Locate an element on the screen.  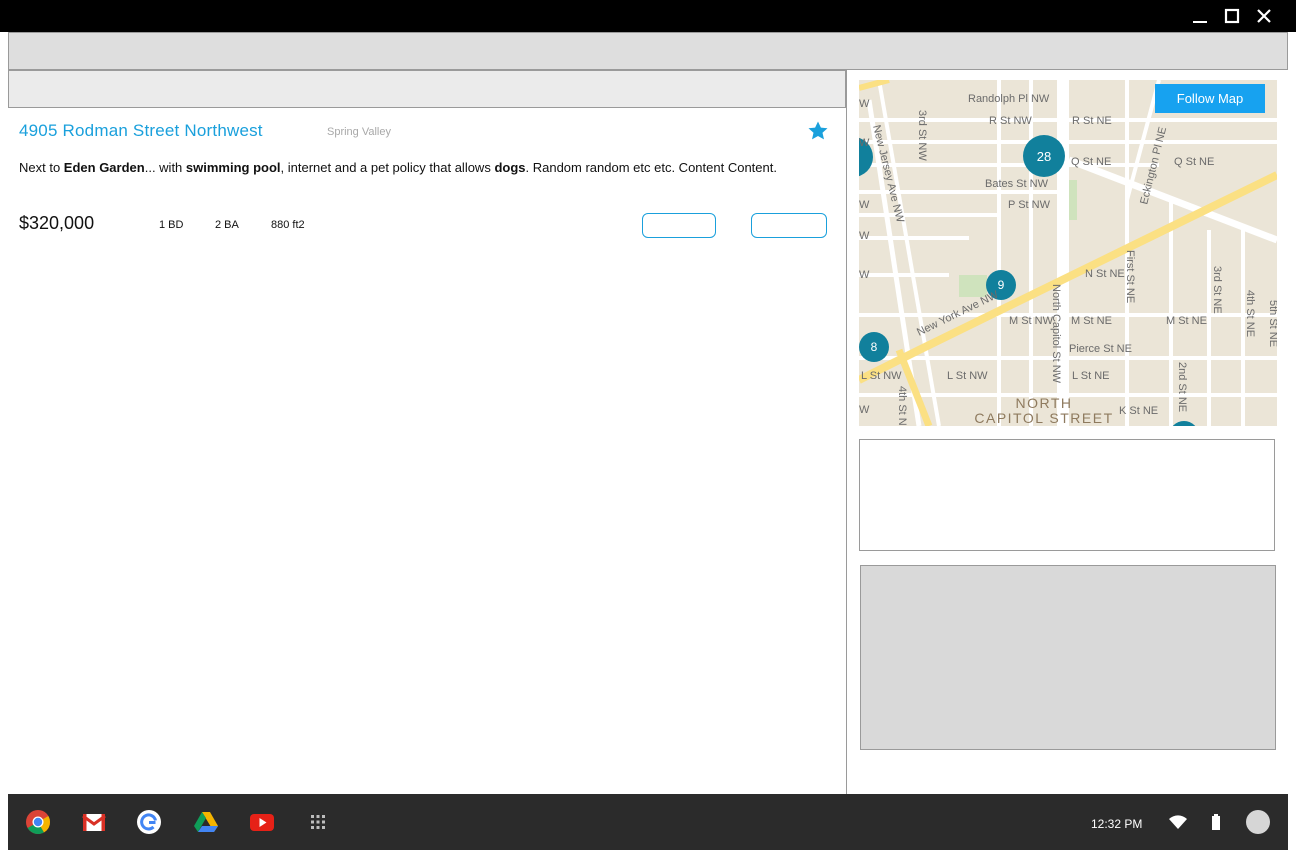
map-label-w4: W is located at coordinates (864, 236).